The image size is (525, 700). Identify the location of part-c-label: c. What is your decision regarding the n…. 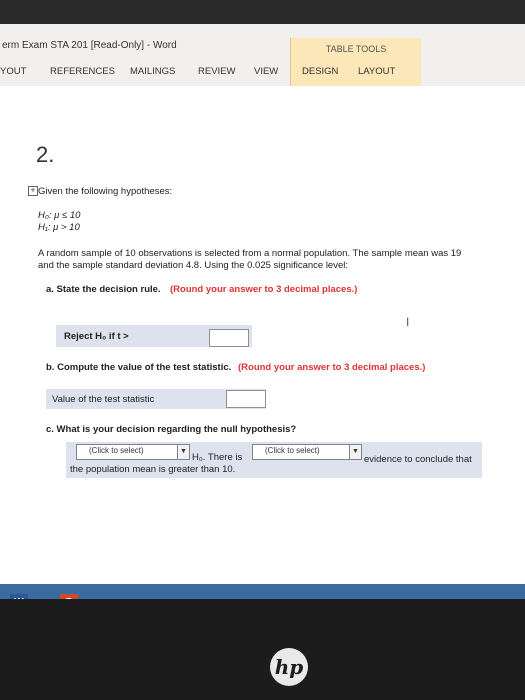
(171, 429).